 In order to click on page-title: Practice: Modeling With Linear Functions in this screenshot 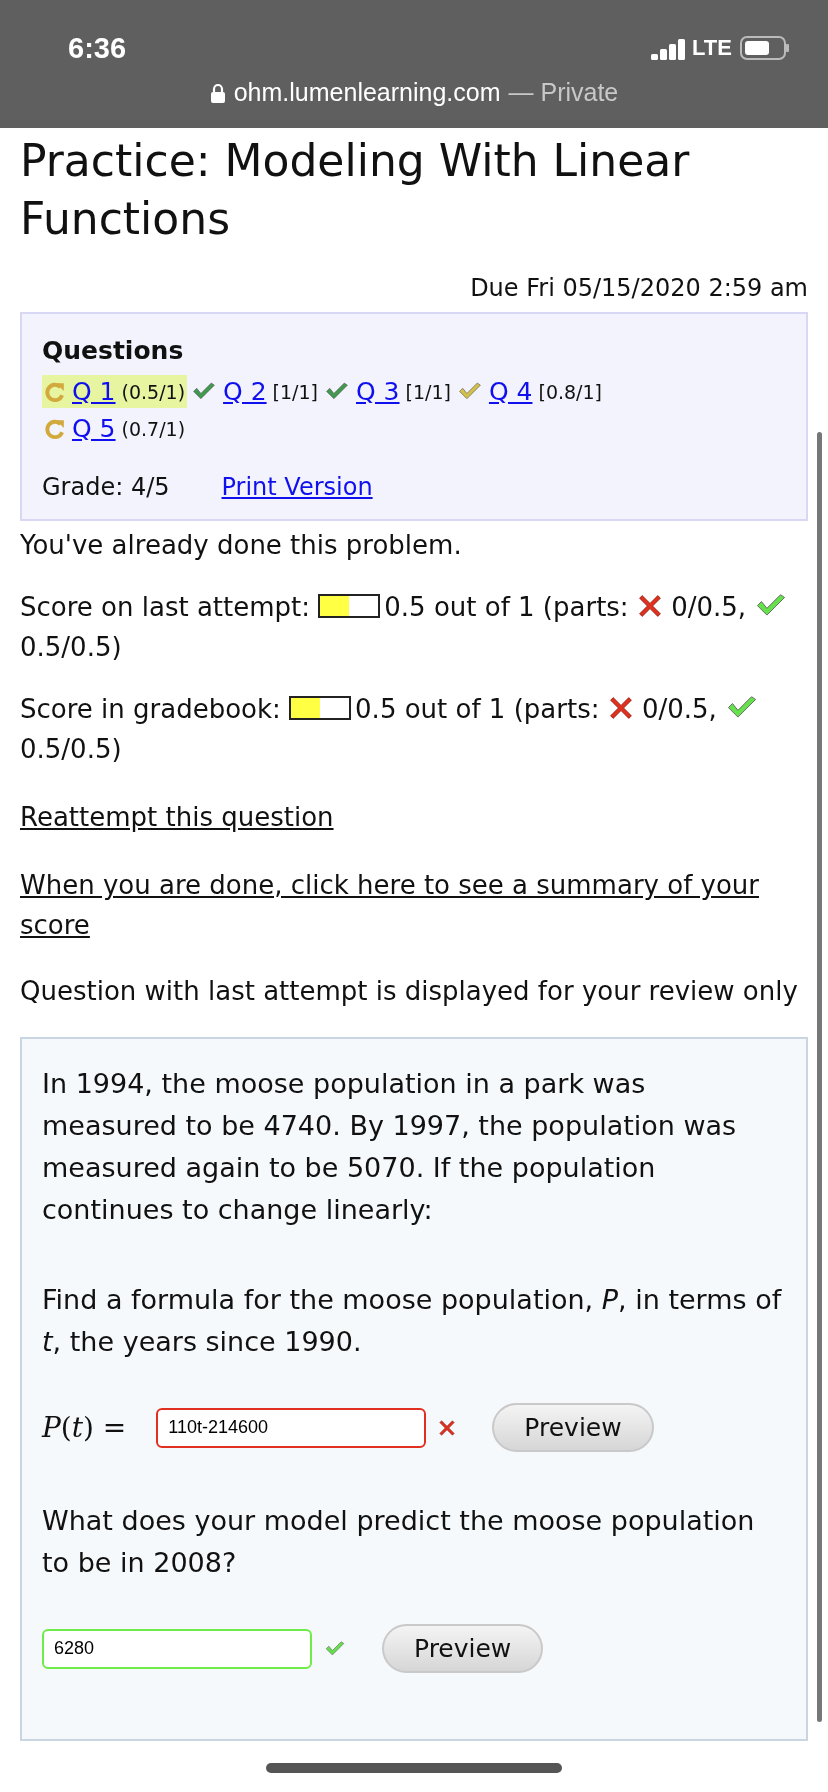, I will do `click(355, 190)`.